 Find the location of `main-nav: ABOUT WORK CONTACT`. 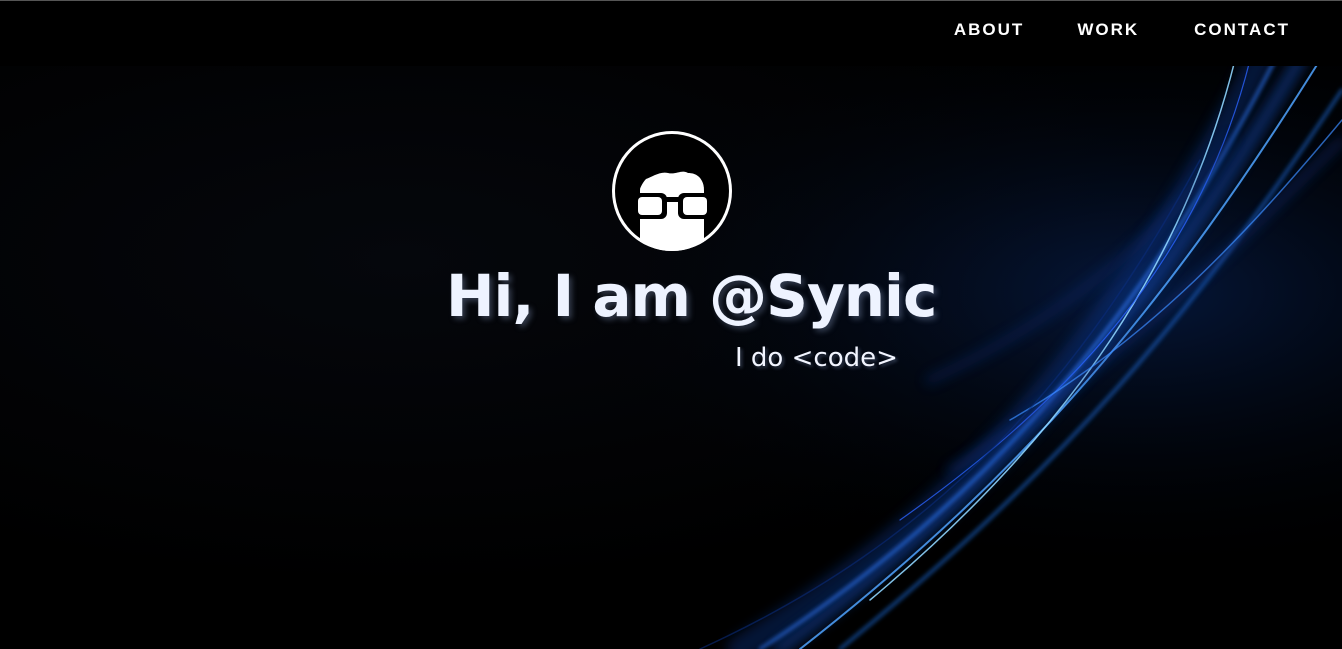

main-nav: ABOUT WORK CONTACT is located at coordinates (1122, 30).